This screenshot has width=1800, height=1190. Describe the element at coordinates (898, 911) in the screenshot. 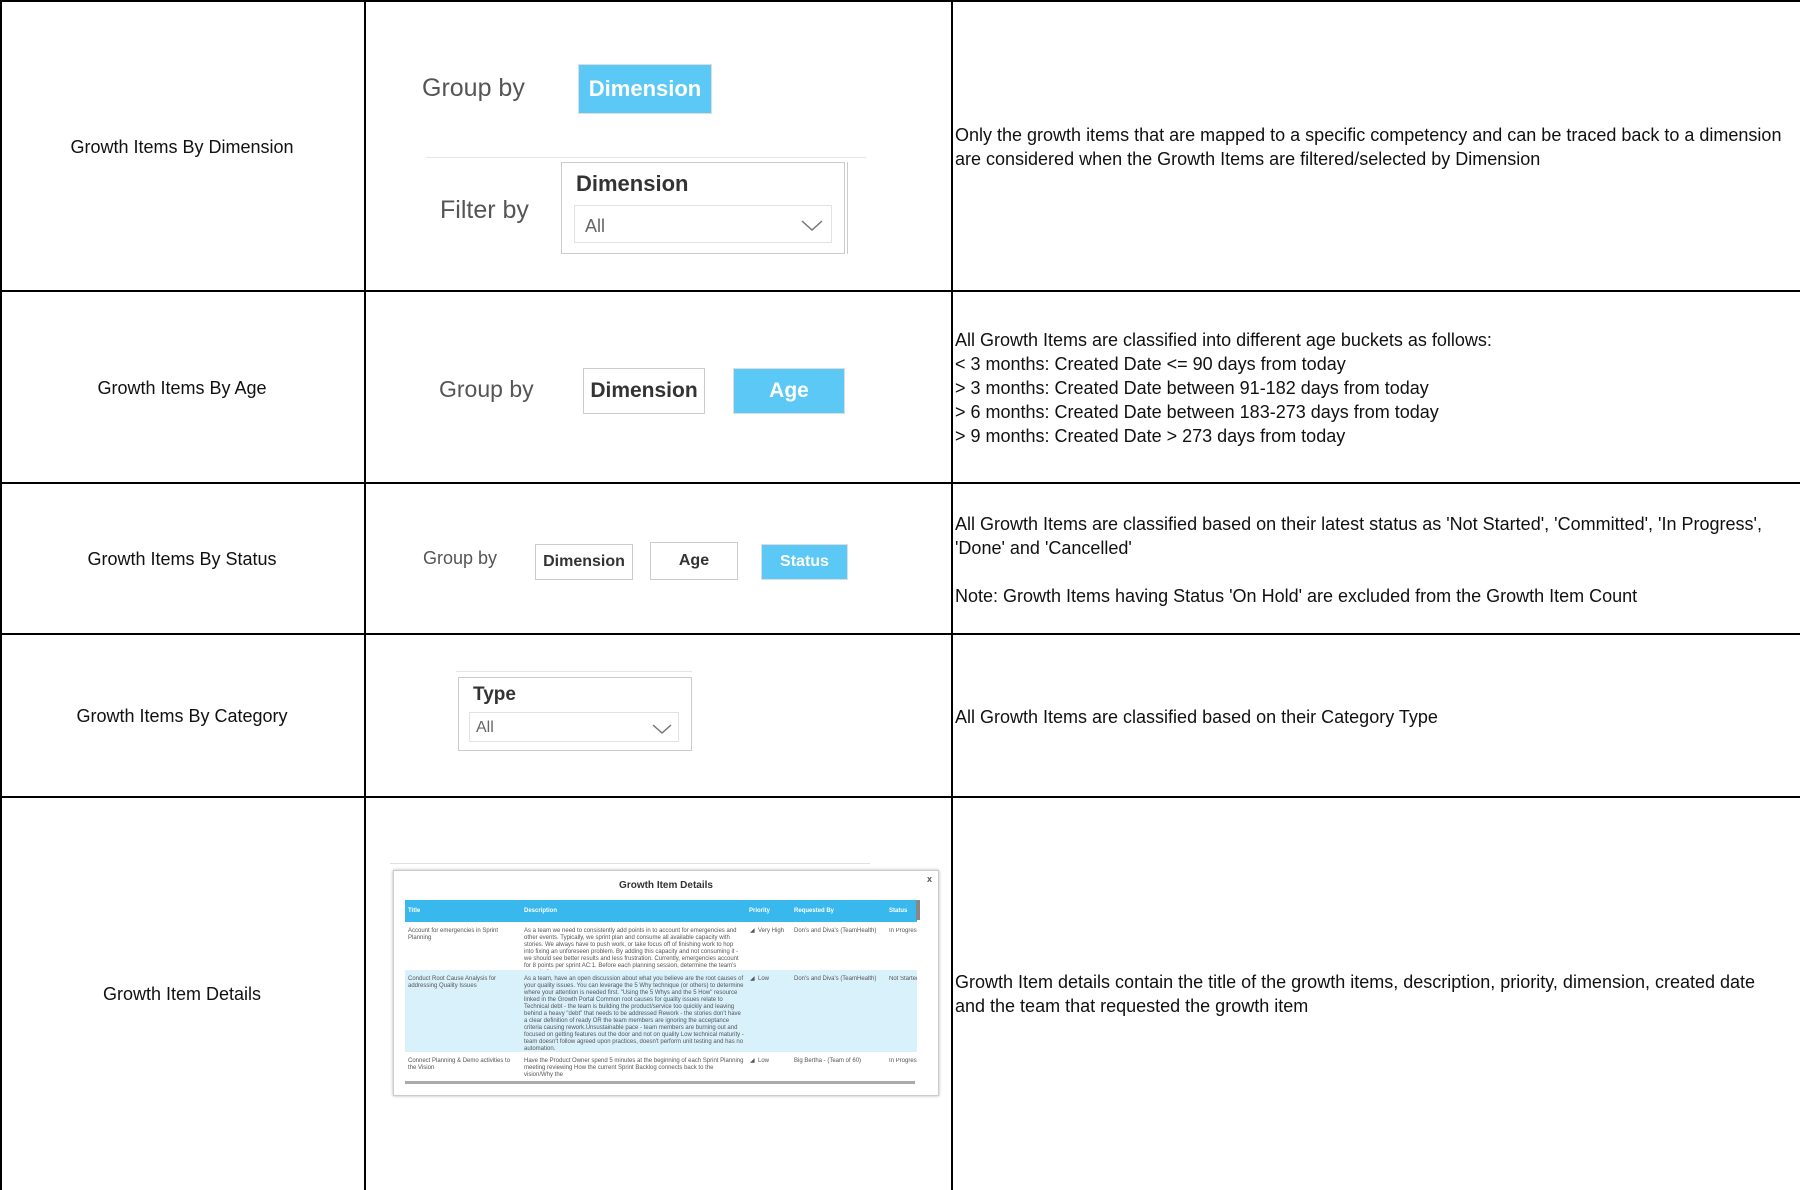

I see `column-header: Status` at that location.